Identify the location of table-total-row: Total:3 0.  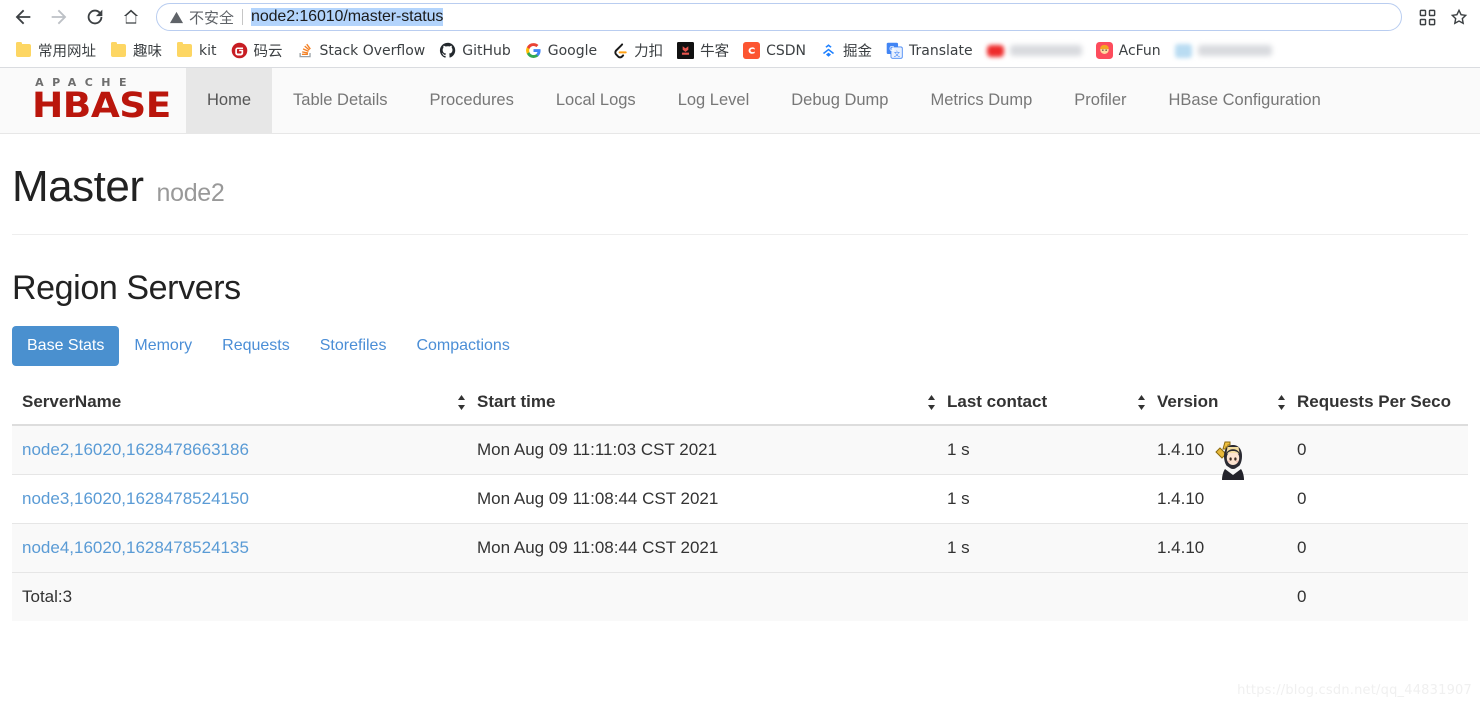
(740, 596).